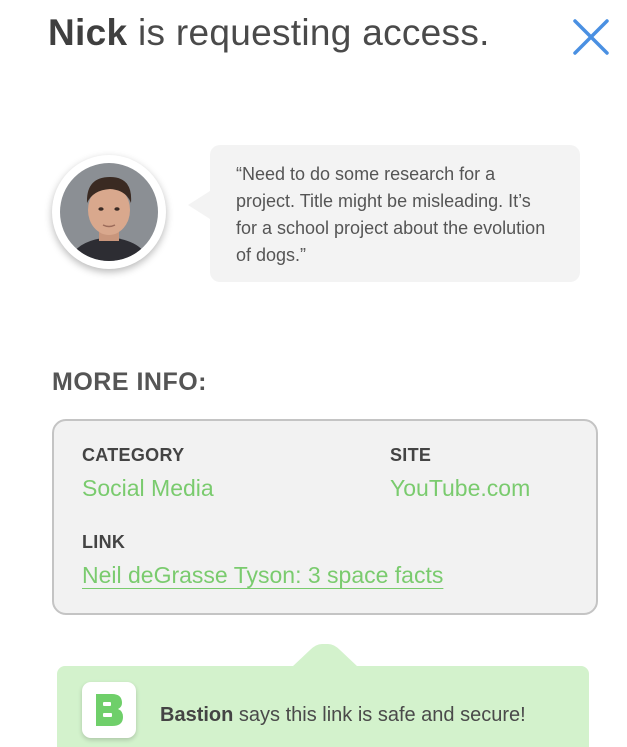  What do you see at coordinates (88, 32) in the screenshot?
I see `requester-name: Nick` at bounding box center [88, 32].